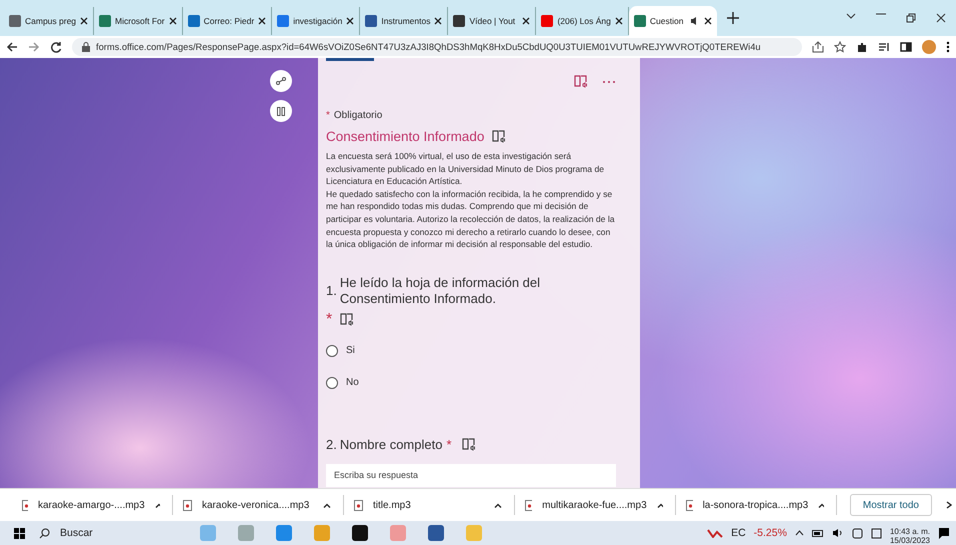 The height and width of the screenshot is (545, 956). Describe the element at coordinates (770, 533) in the screenshot. I see `stock-change: -5.25%` at that location.